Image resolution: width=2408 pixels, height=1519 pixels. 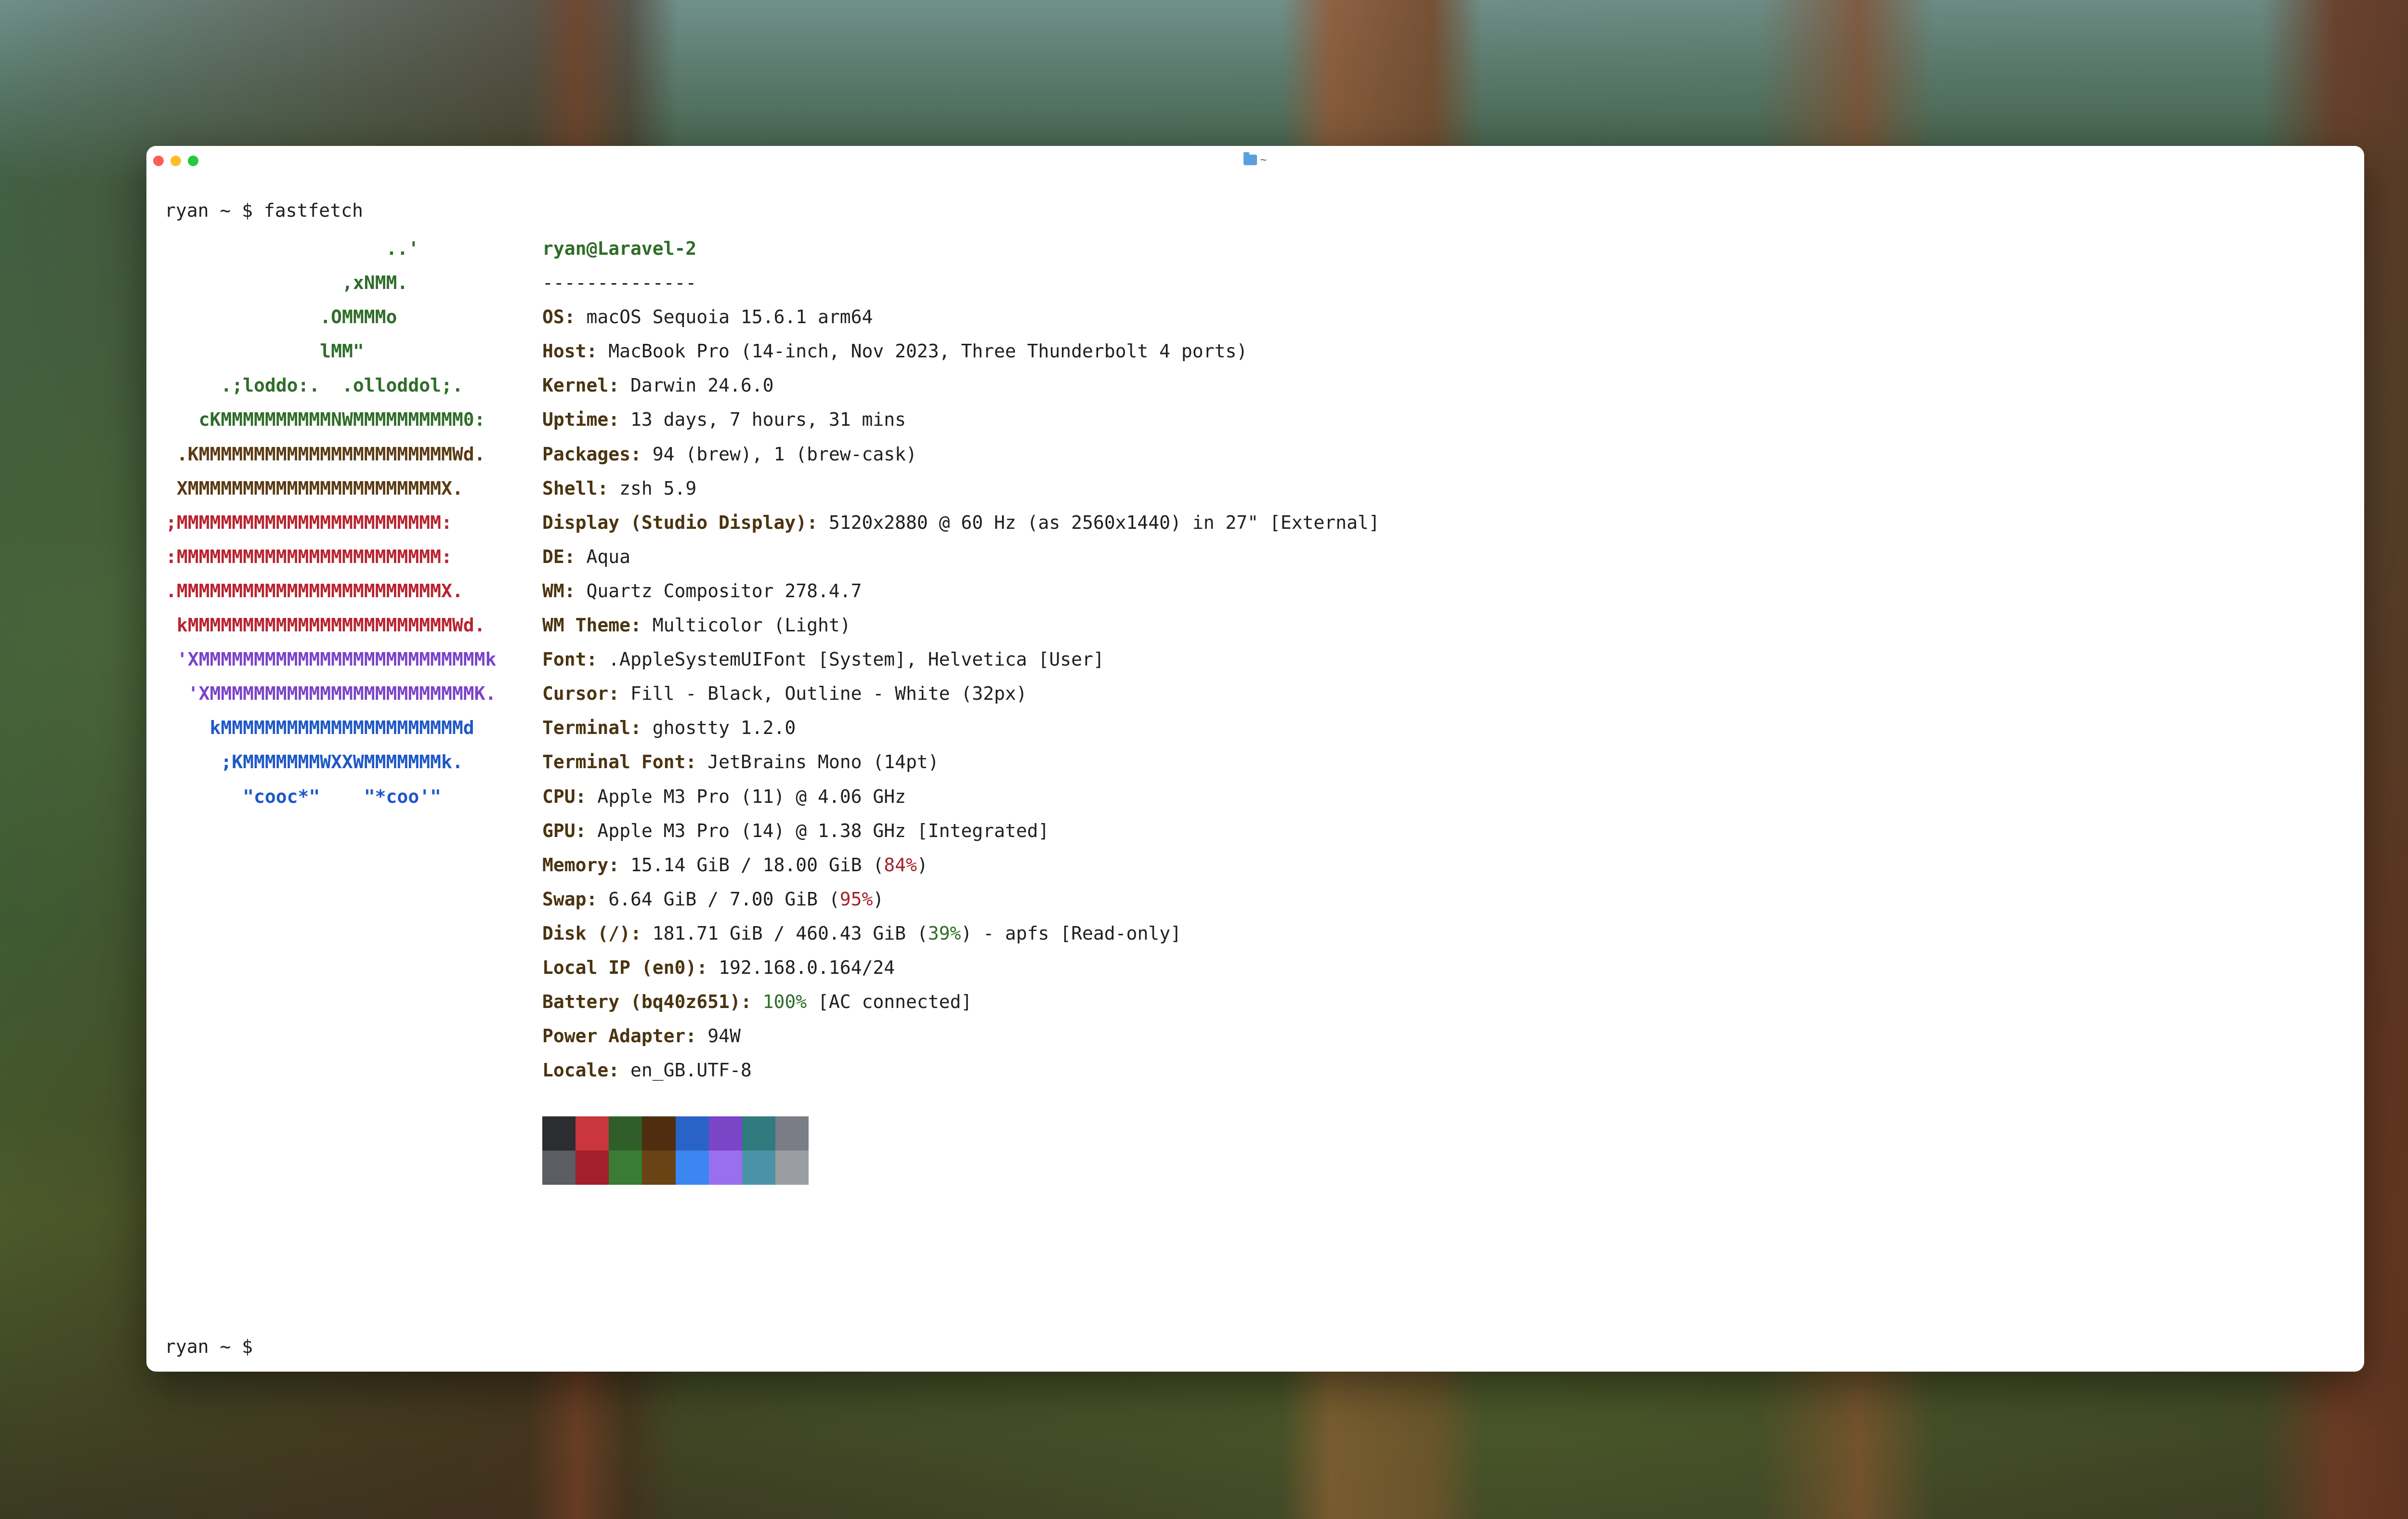 I want to click on info-key: Host, so click(x=564, y=351).